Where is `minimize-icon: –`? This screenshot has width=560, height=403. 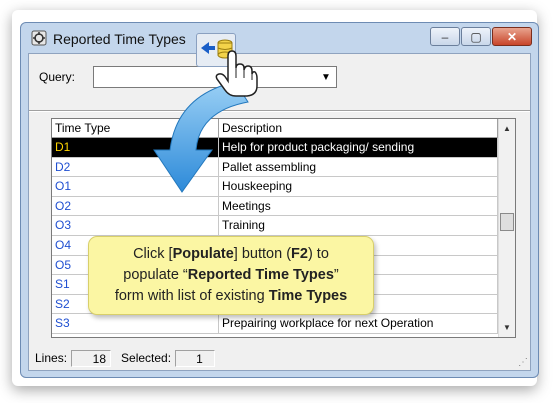 minimize-icon: – is located at coordinates (445, 36).